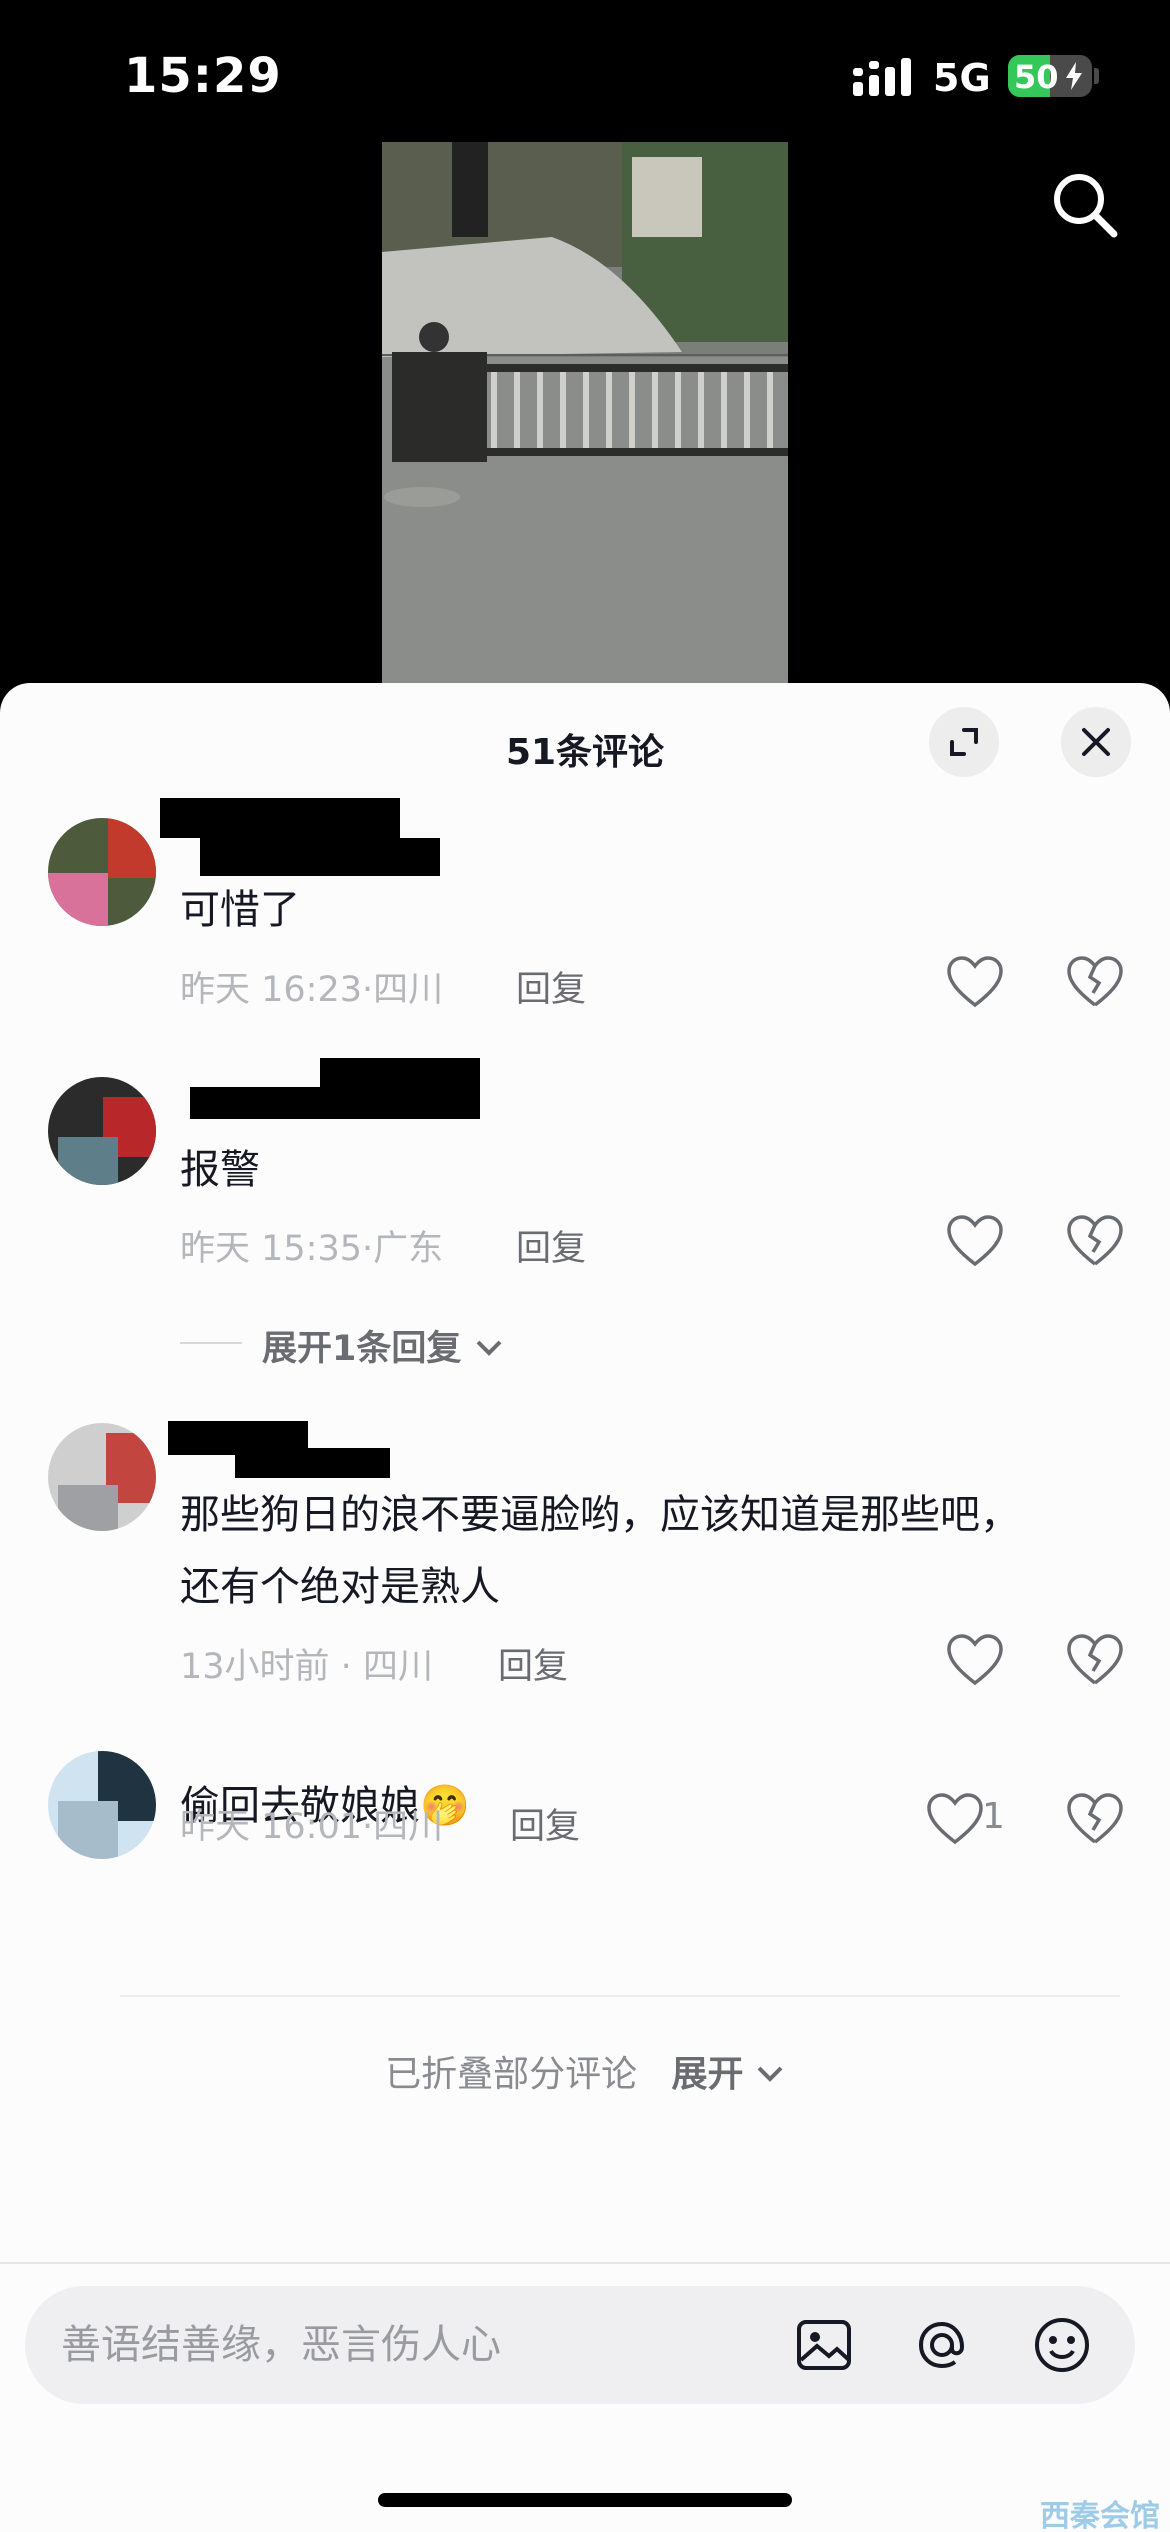 This screenshot has width=1170, height=2532. I want to click on home-indicator, so click(585, 2500).